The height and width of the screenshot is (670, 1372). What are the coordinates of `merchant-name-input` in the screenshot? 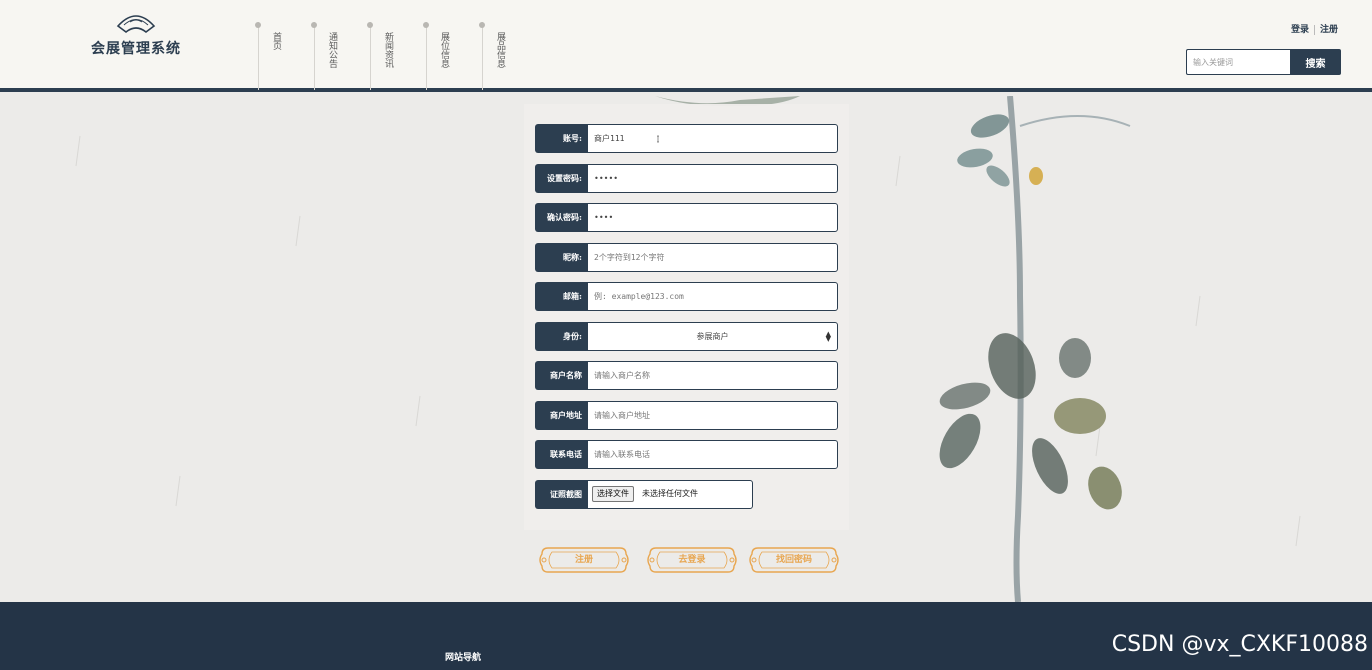 It's located at (712, 375).